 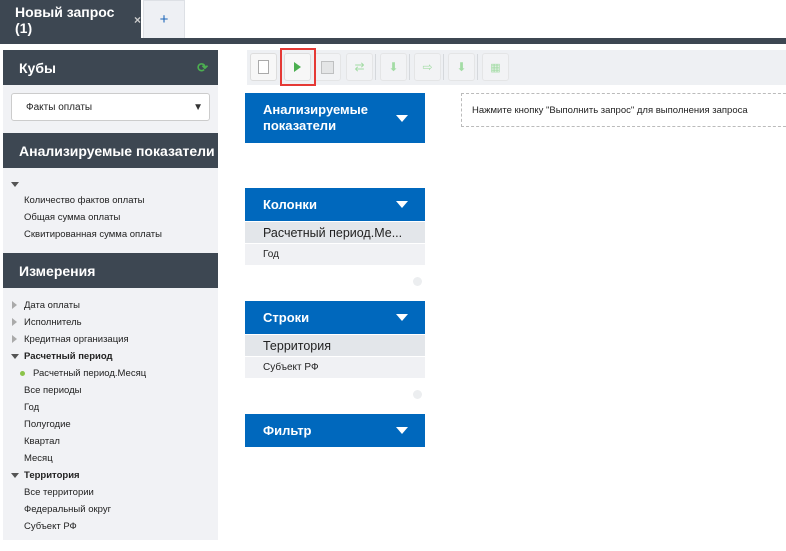 What do you see at coordinates (316, 117) in the screenshot?
I see `measures-drop-title: Анализируемые показатели` at bounding box center [316, 117].